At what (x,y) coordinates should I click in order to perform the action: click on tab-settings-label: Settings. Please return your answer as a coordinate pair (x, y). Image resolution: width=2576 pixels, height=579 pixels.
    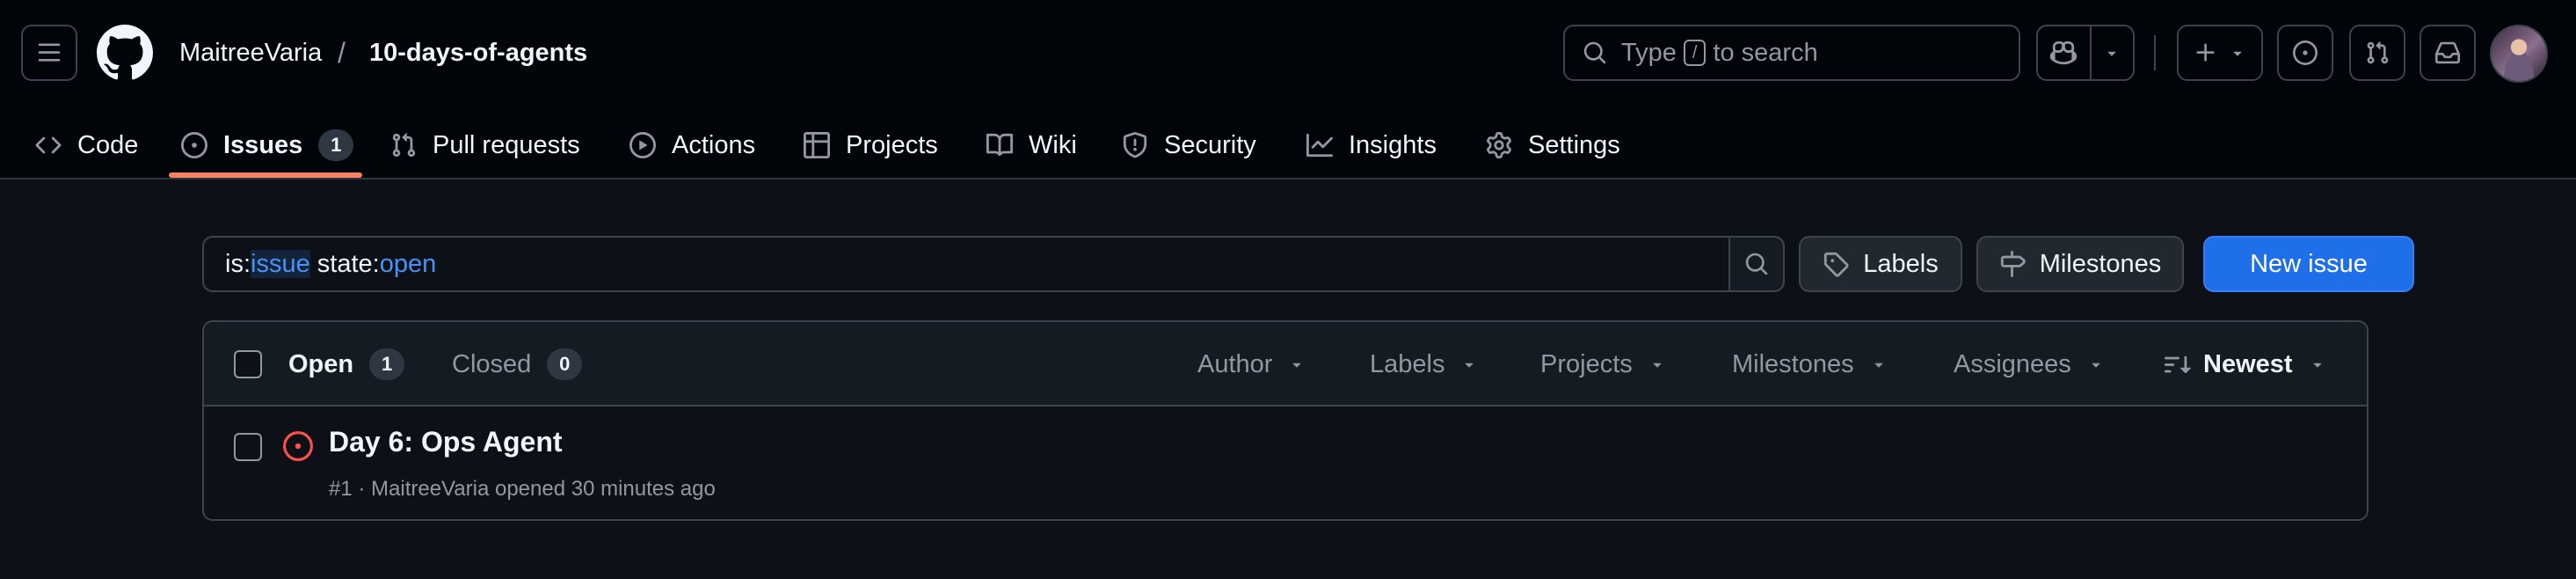
    Looking at the image, I should click on (1574, 144).